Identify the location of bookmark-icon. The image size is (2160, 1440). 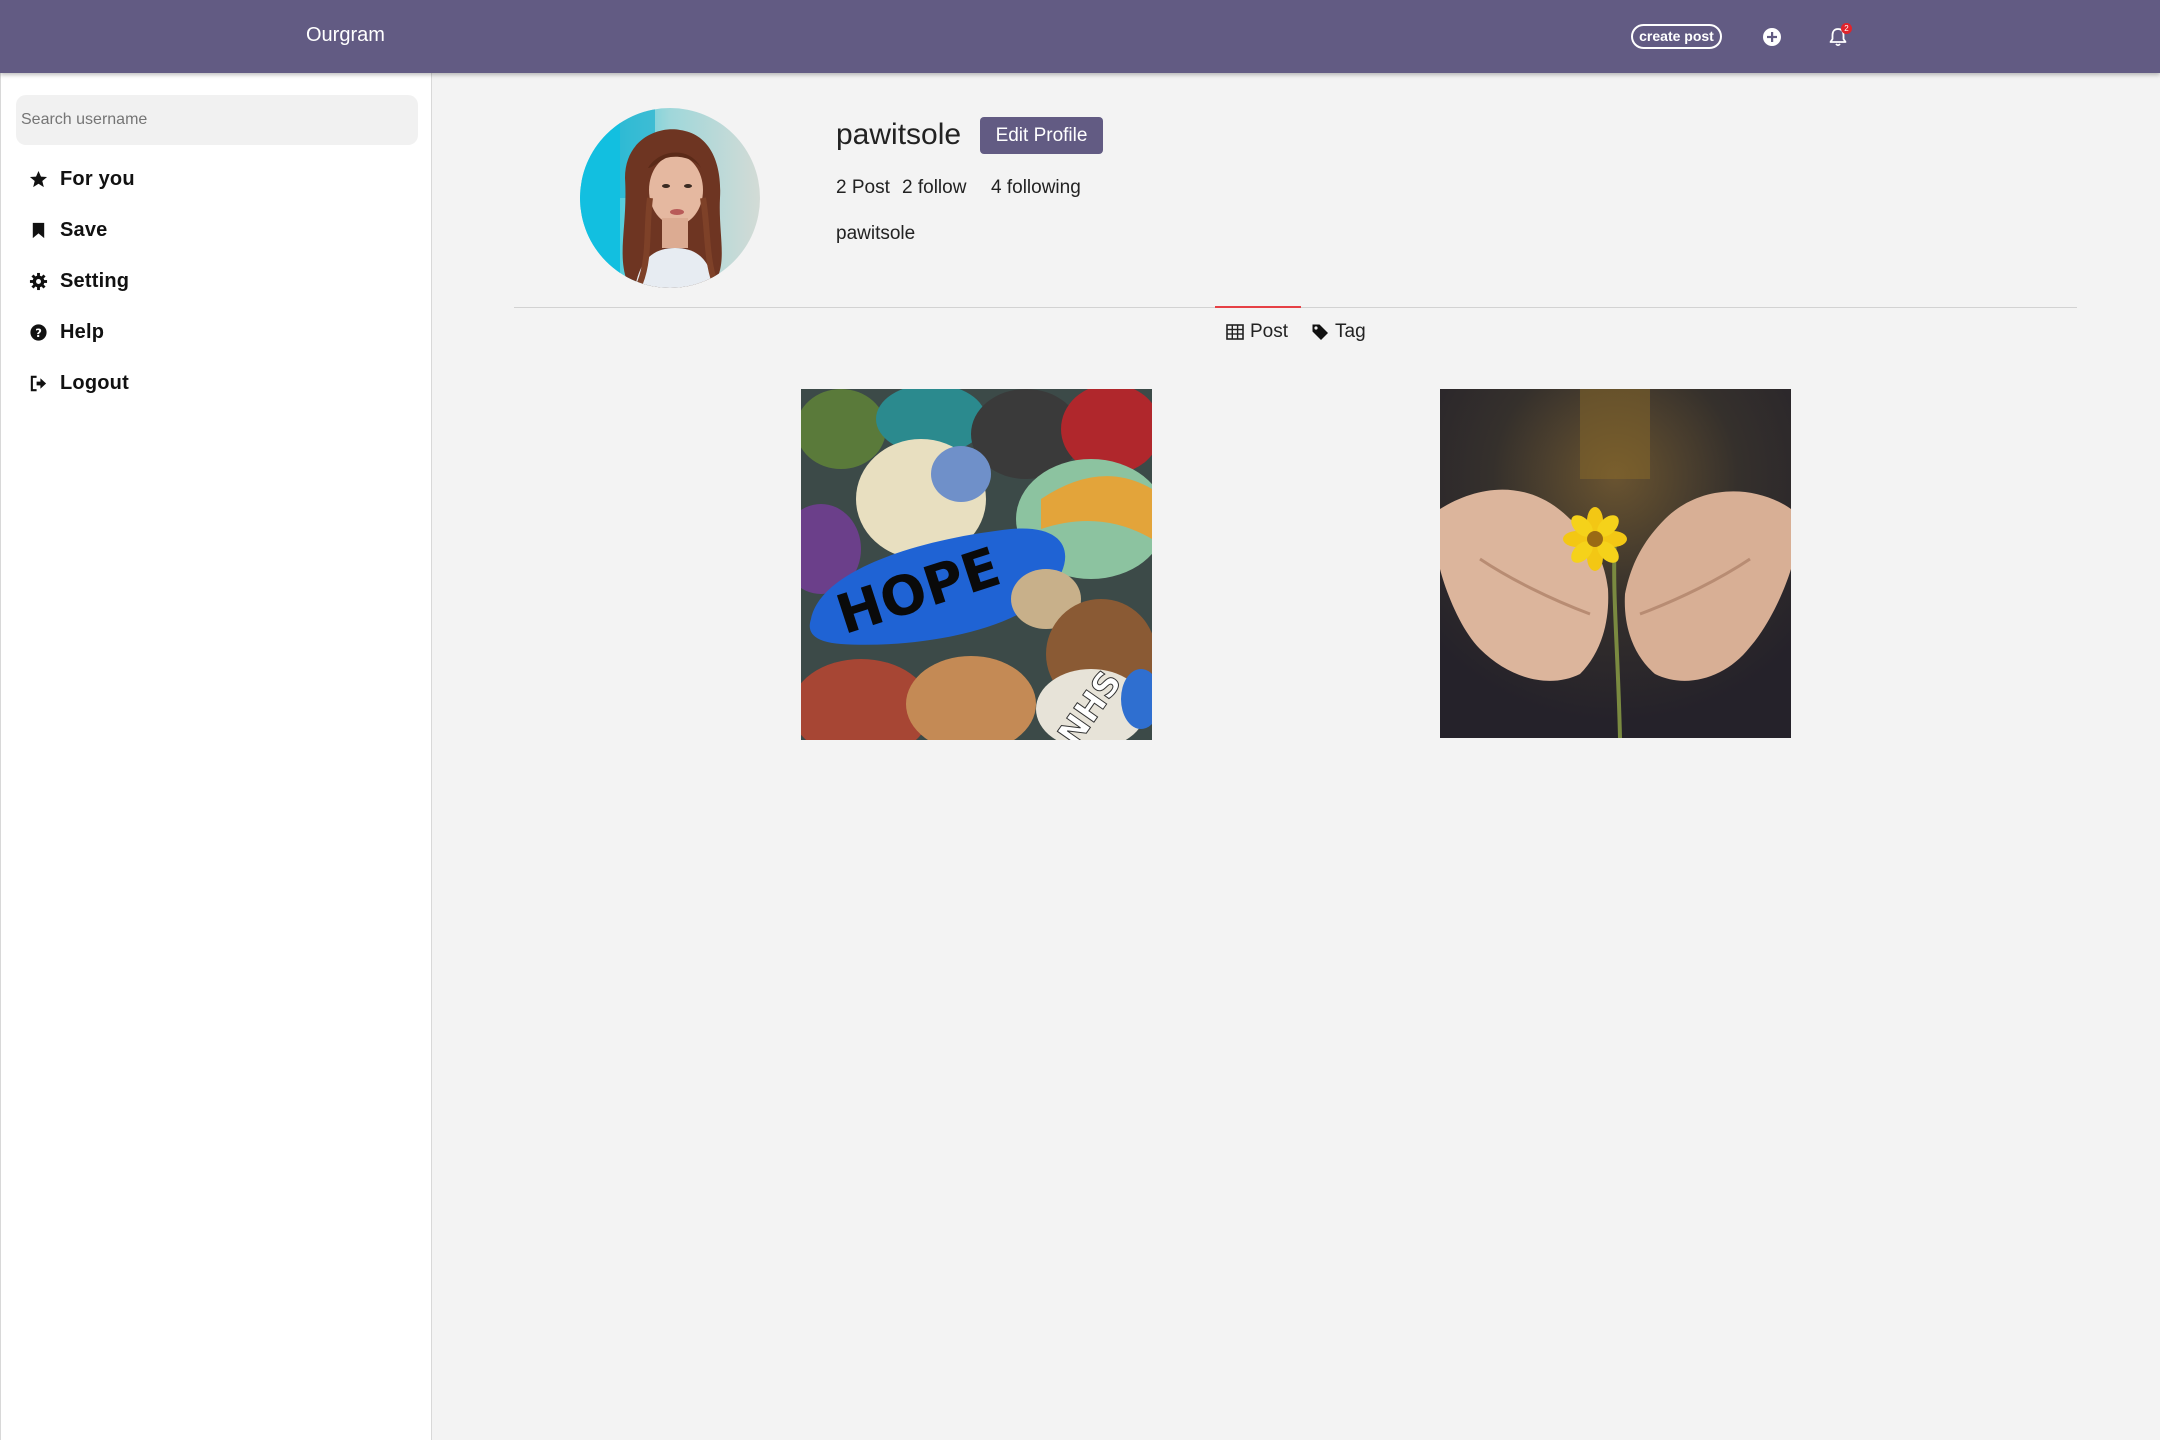
(38, 230).